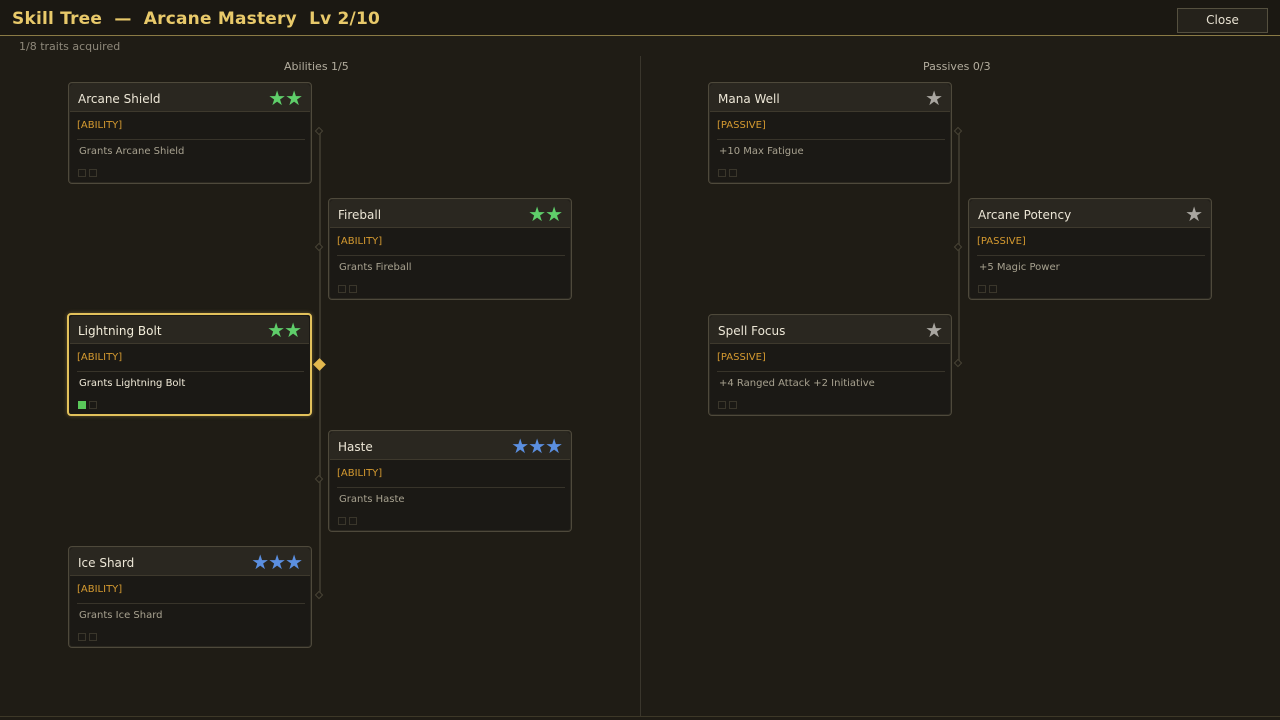 This screenshot has height=720, width=1280. I want to click on card-header: Lightning Bolt ★★, so click(189, 330).